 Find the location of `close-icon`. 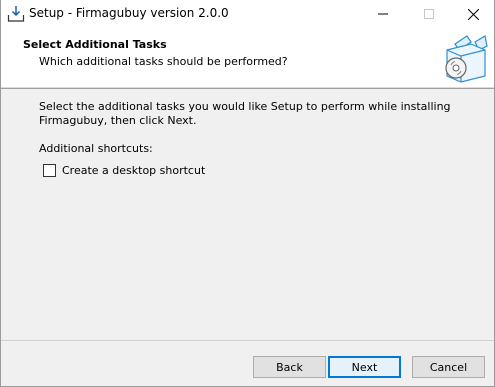

close-icon is located at coordinates (473, 14).